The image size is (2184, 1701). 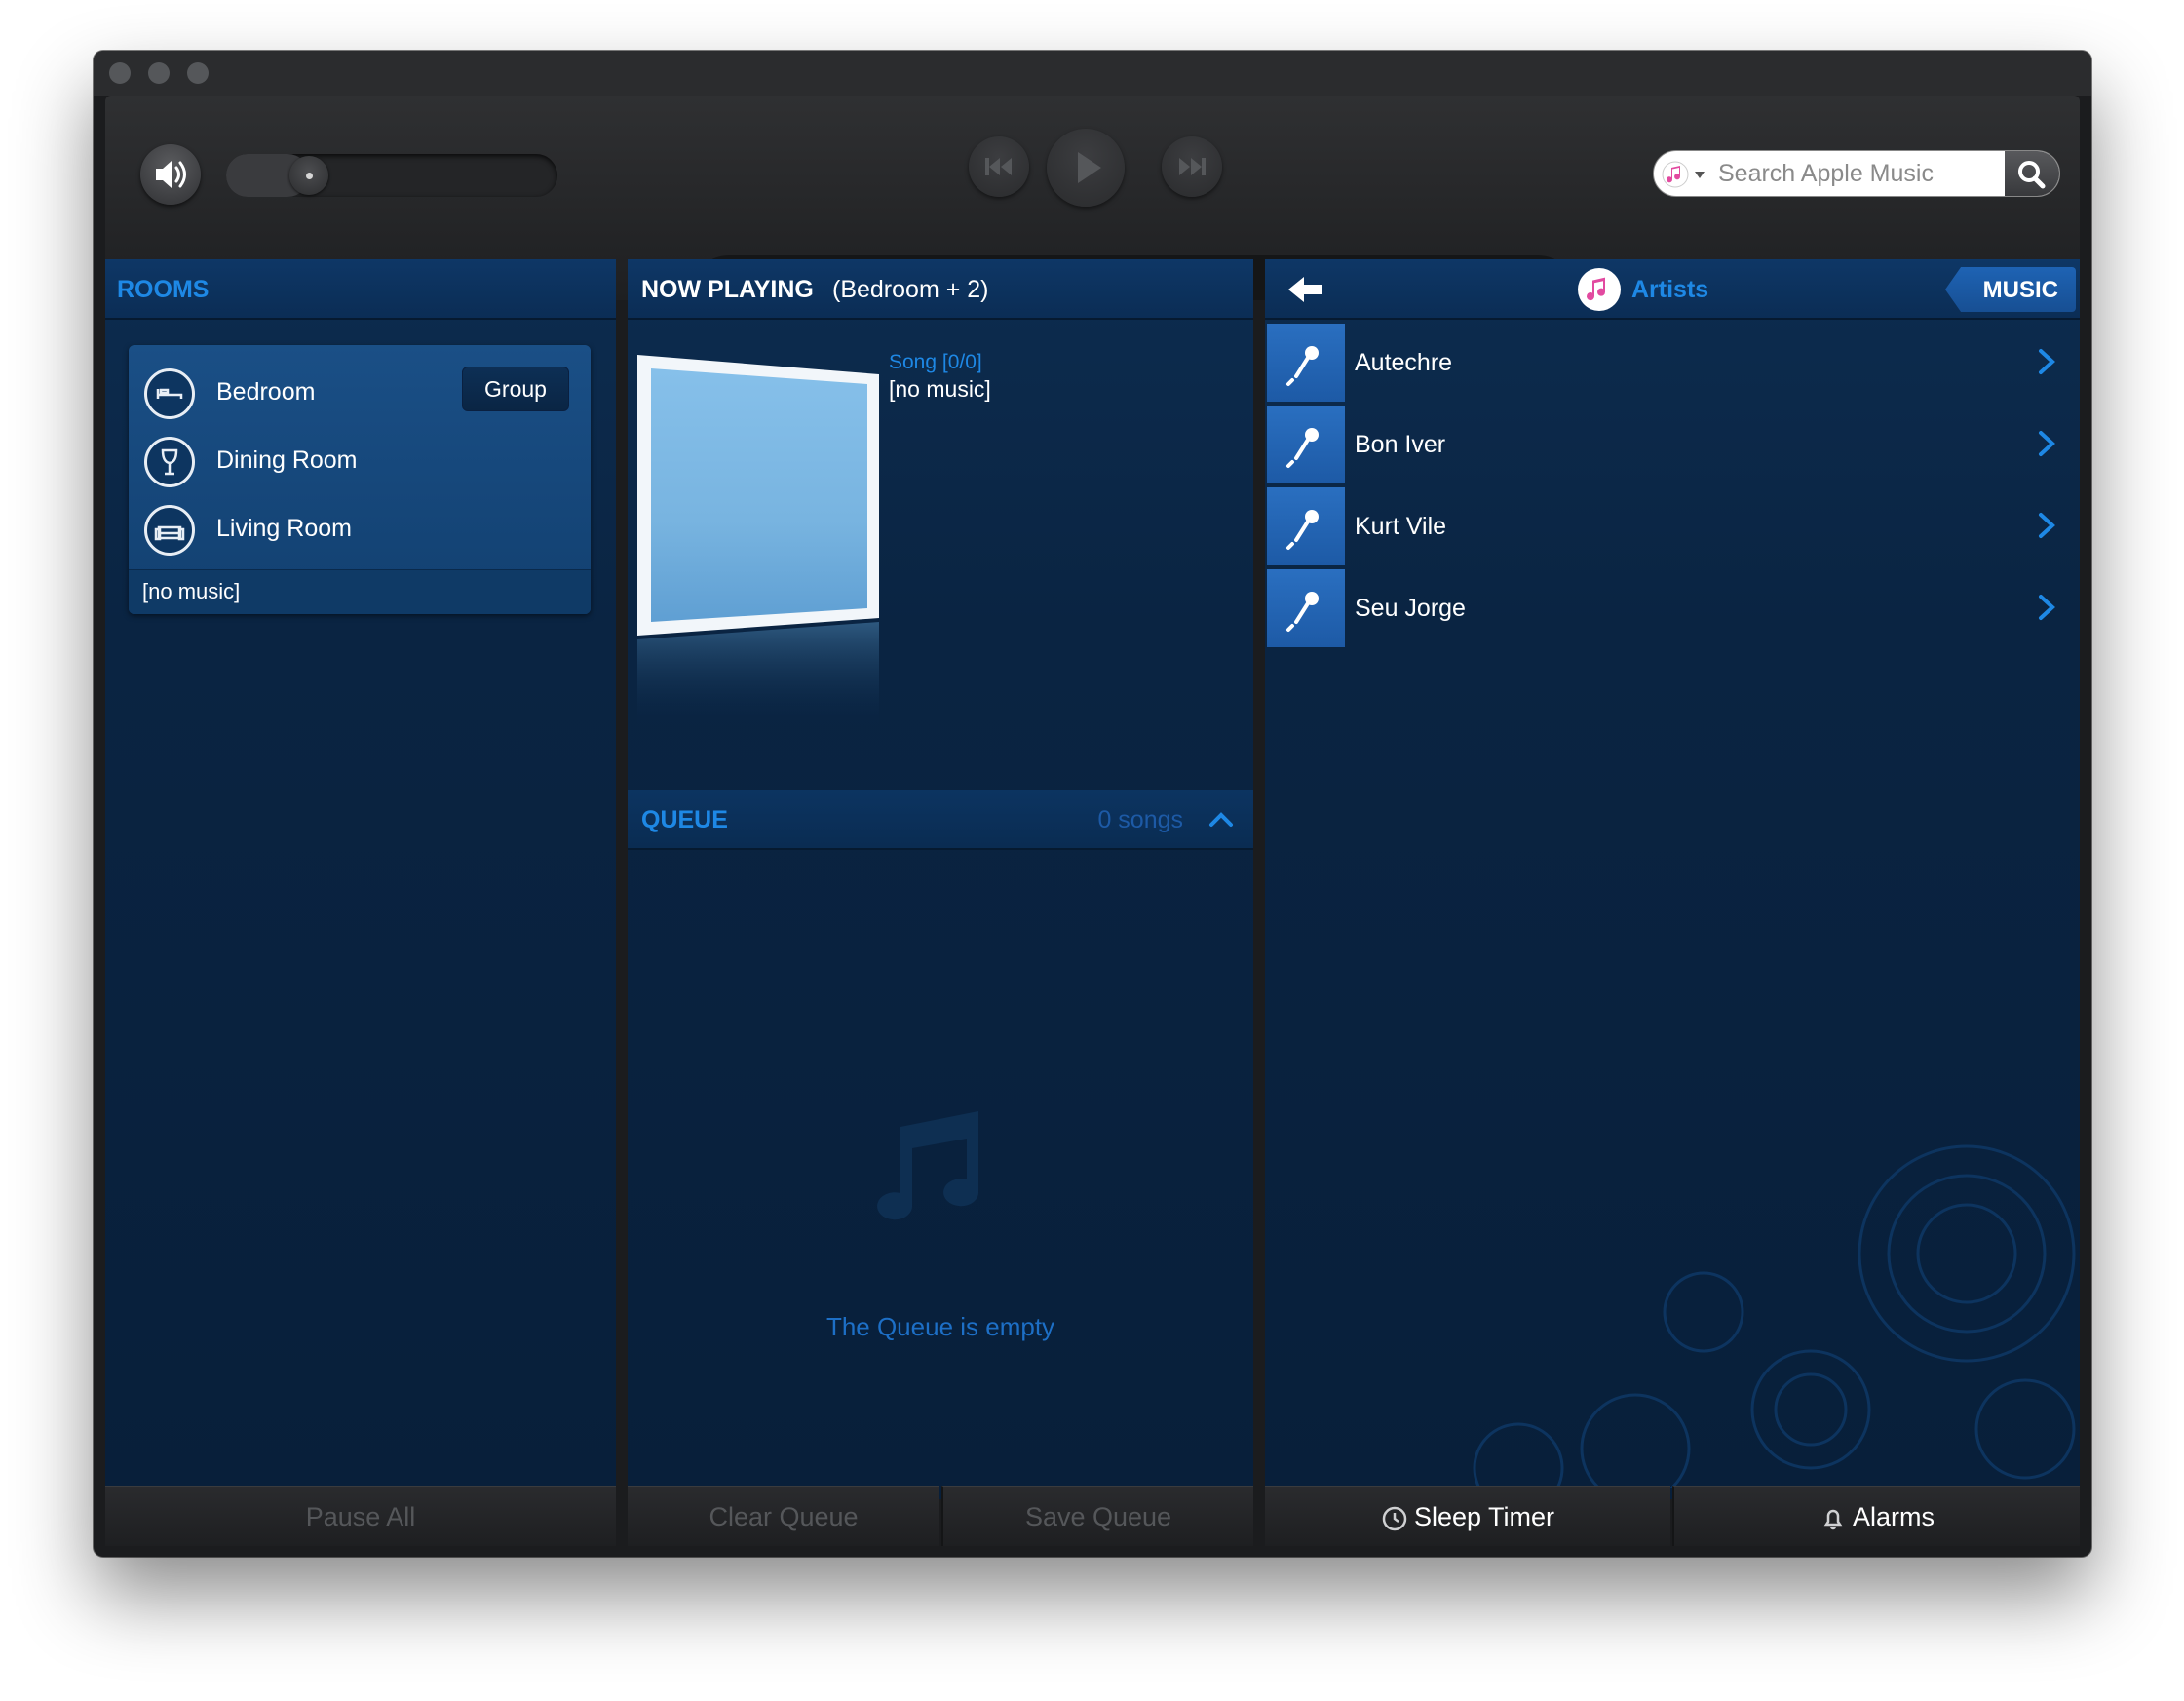 What do you see at coordinates (1404, 363) in the screenshot?
I see `artist-name: Autechre` at bounding box center [1404, 363].